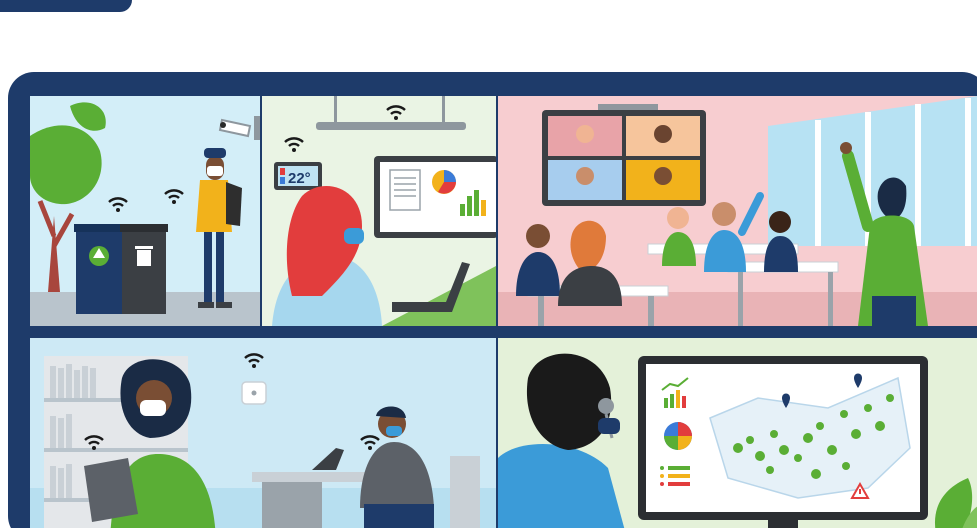 This screenshot has height=528, width=977. Describe the element at coordinates (99, 269) in the screenshot. I see `recycling-bin-icon` at that location.